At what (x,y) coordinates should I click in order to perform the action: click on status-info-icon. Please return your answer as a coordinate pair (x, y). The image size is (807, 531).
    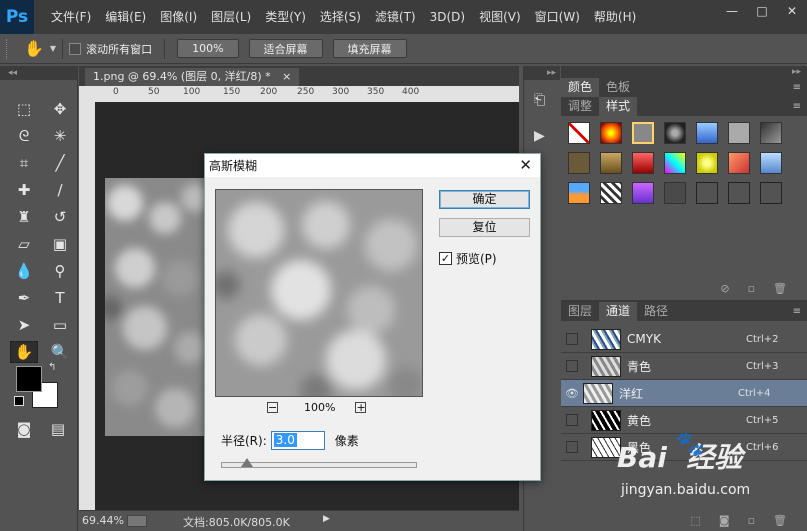
    Looking at the image, I should click on (137, 521).